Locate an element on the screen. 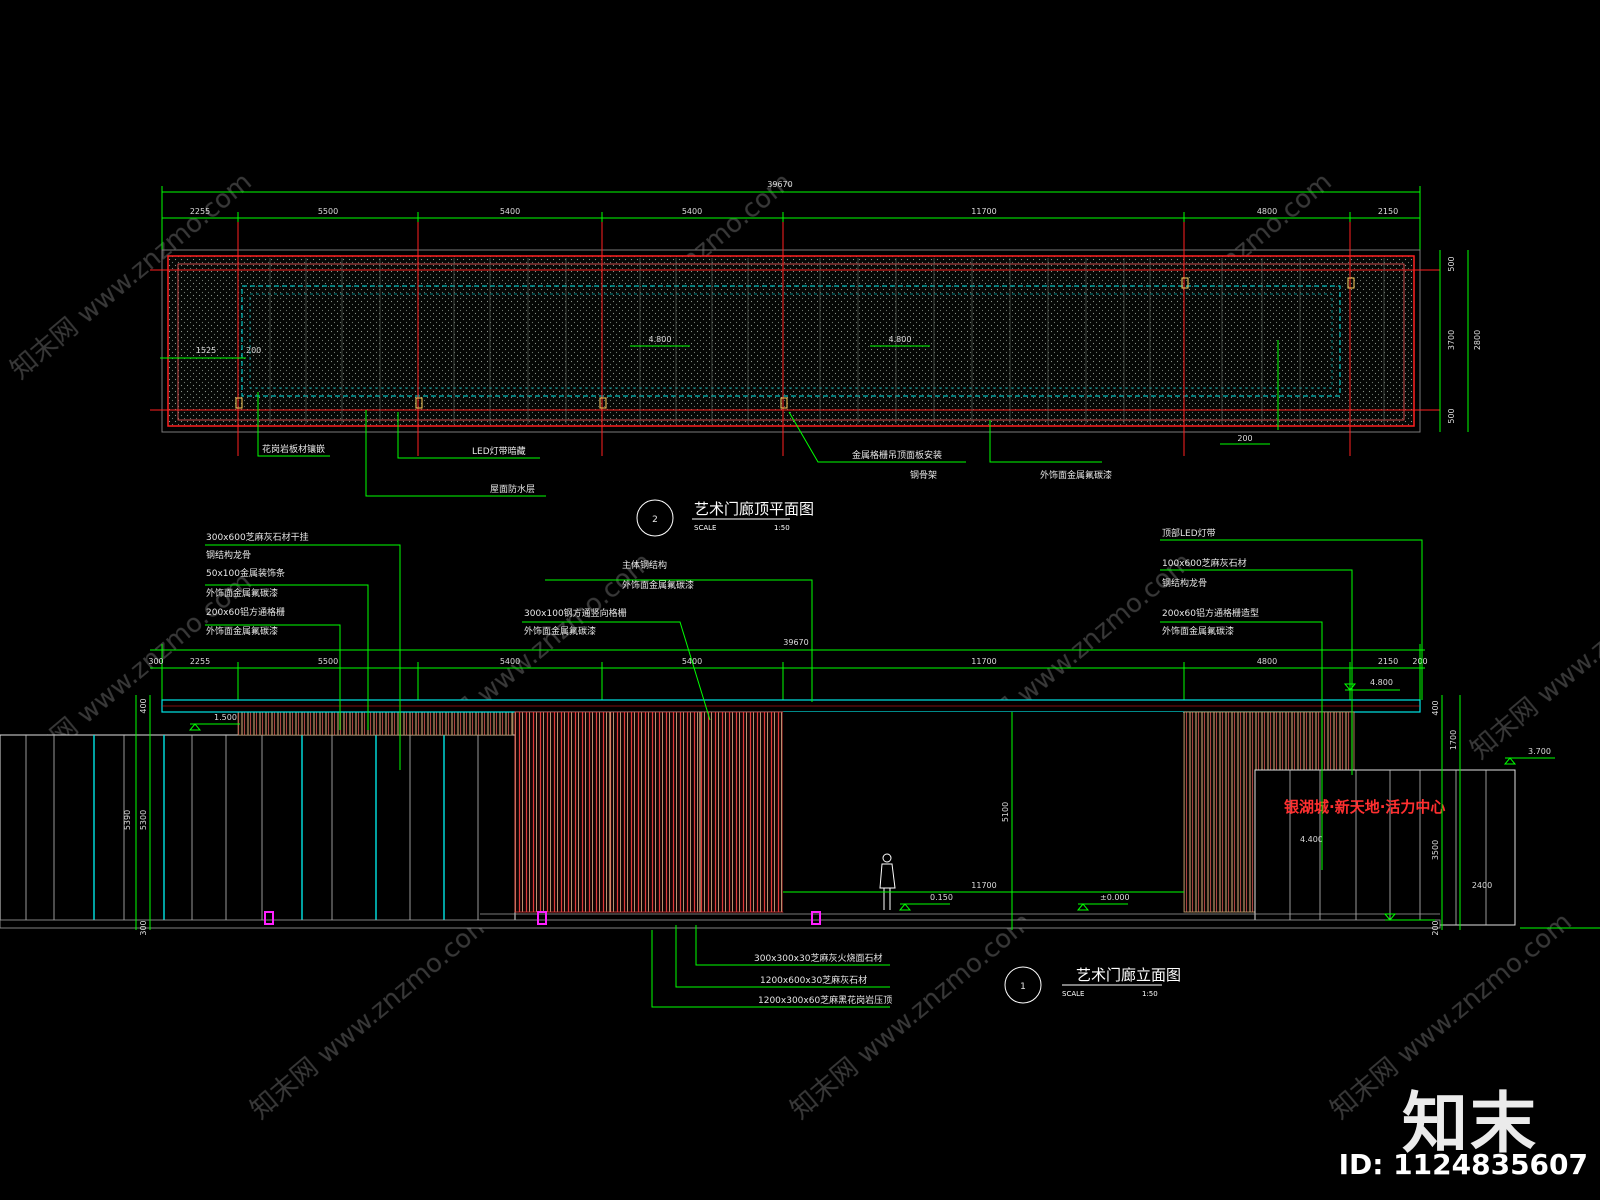 Image resolution: width=1600 pixels, height=1200 pixels. elev-center-dim-3: 2400 is located at coordinates (1482, 885).